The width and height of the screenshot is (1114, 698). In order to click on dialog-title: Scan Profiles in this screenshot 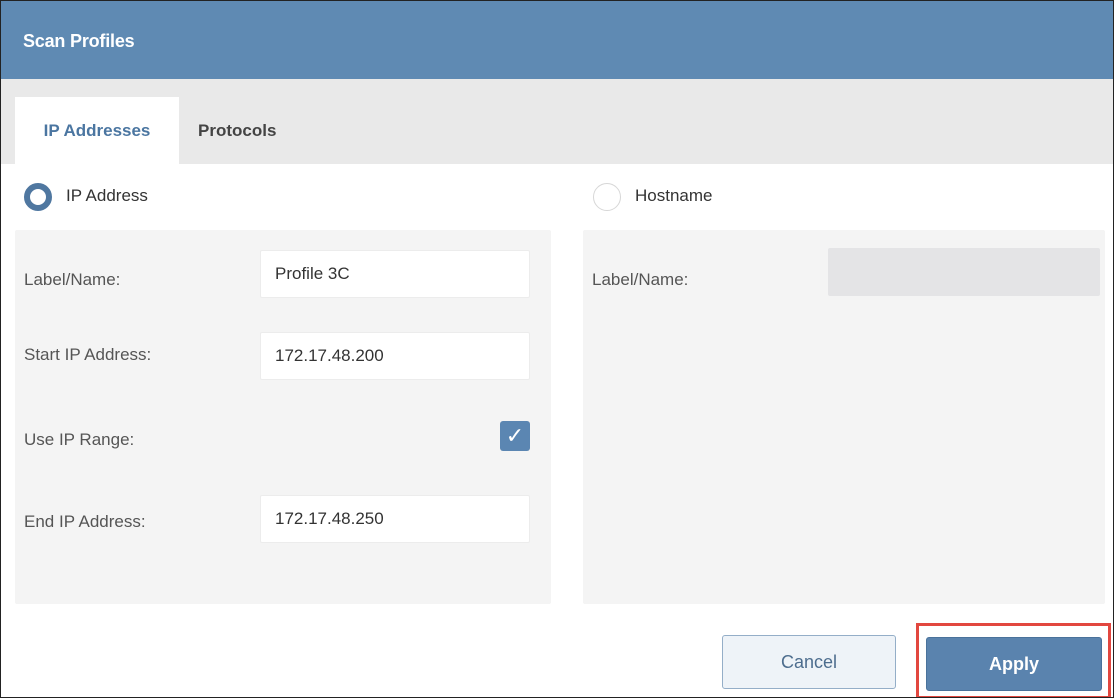, I will do `click(79, 41)`.